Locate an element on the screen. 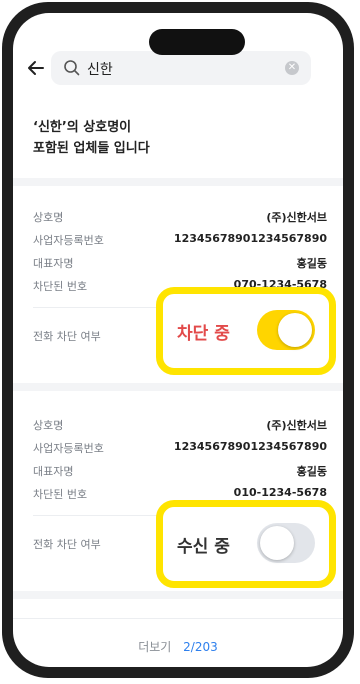 This screenshot has height=684, width=360. footer-divider is located at coordinates (178, 618).